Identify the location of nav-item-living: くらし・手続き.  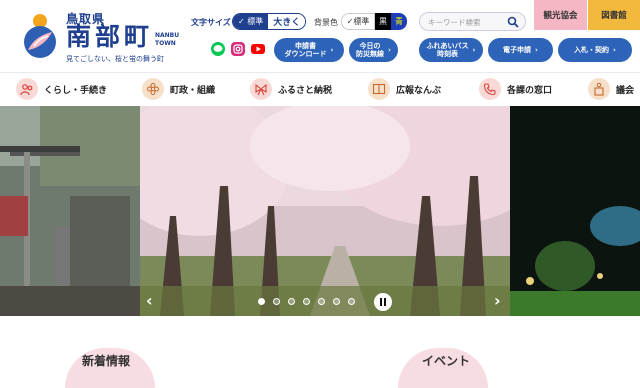
(61, 89).